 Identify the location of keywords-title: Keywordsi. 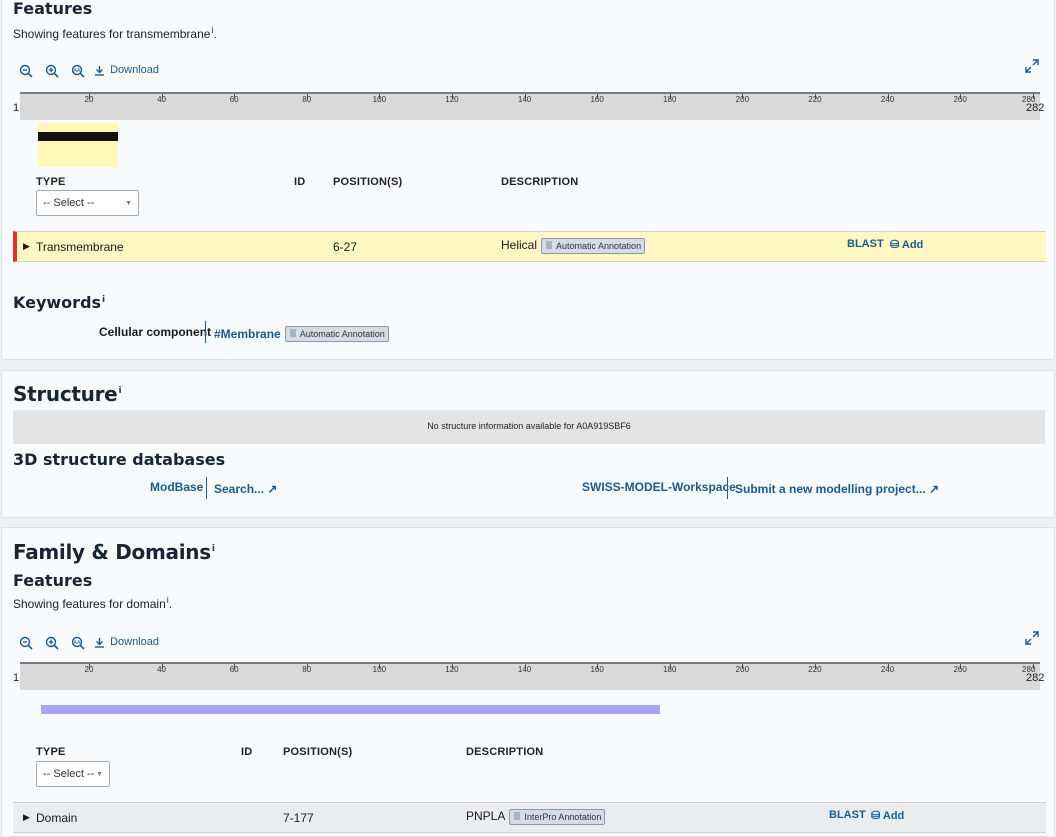
(59, 302).